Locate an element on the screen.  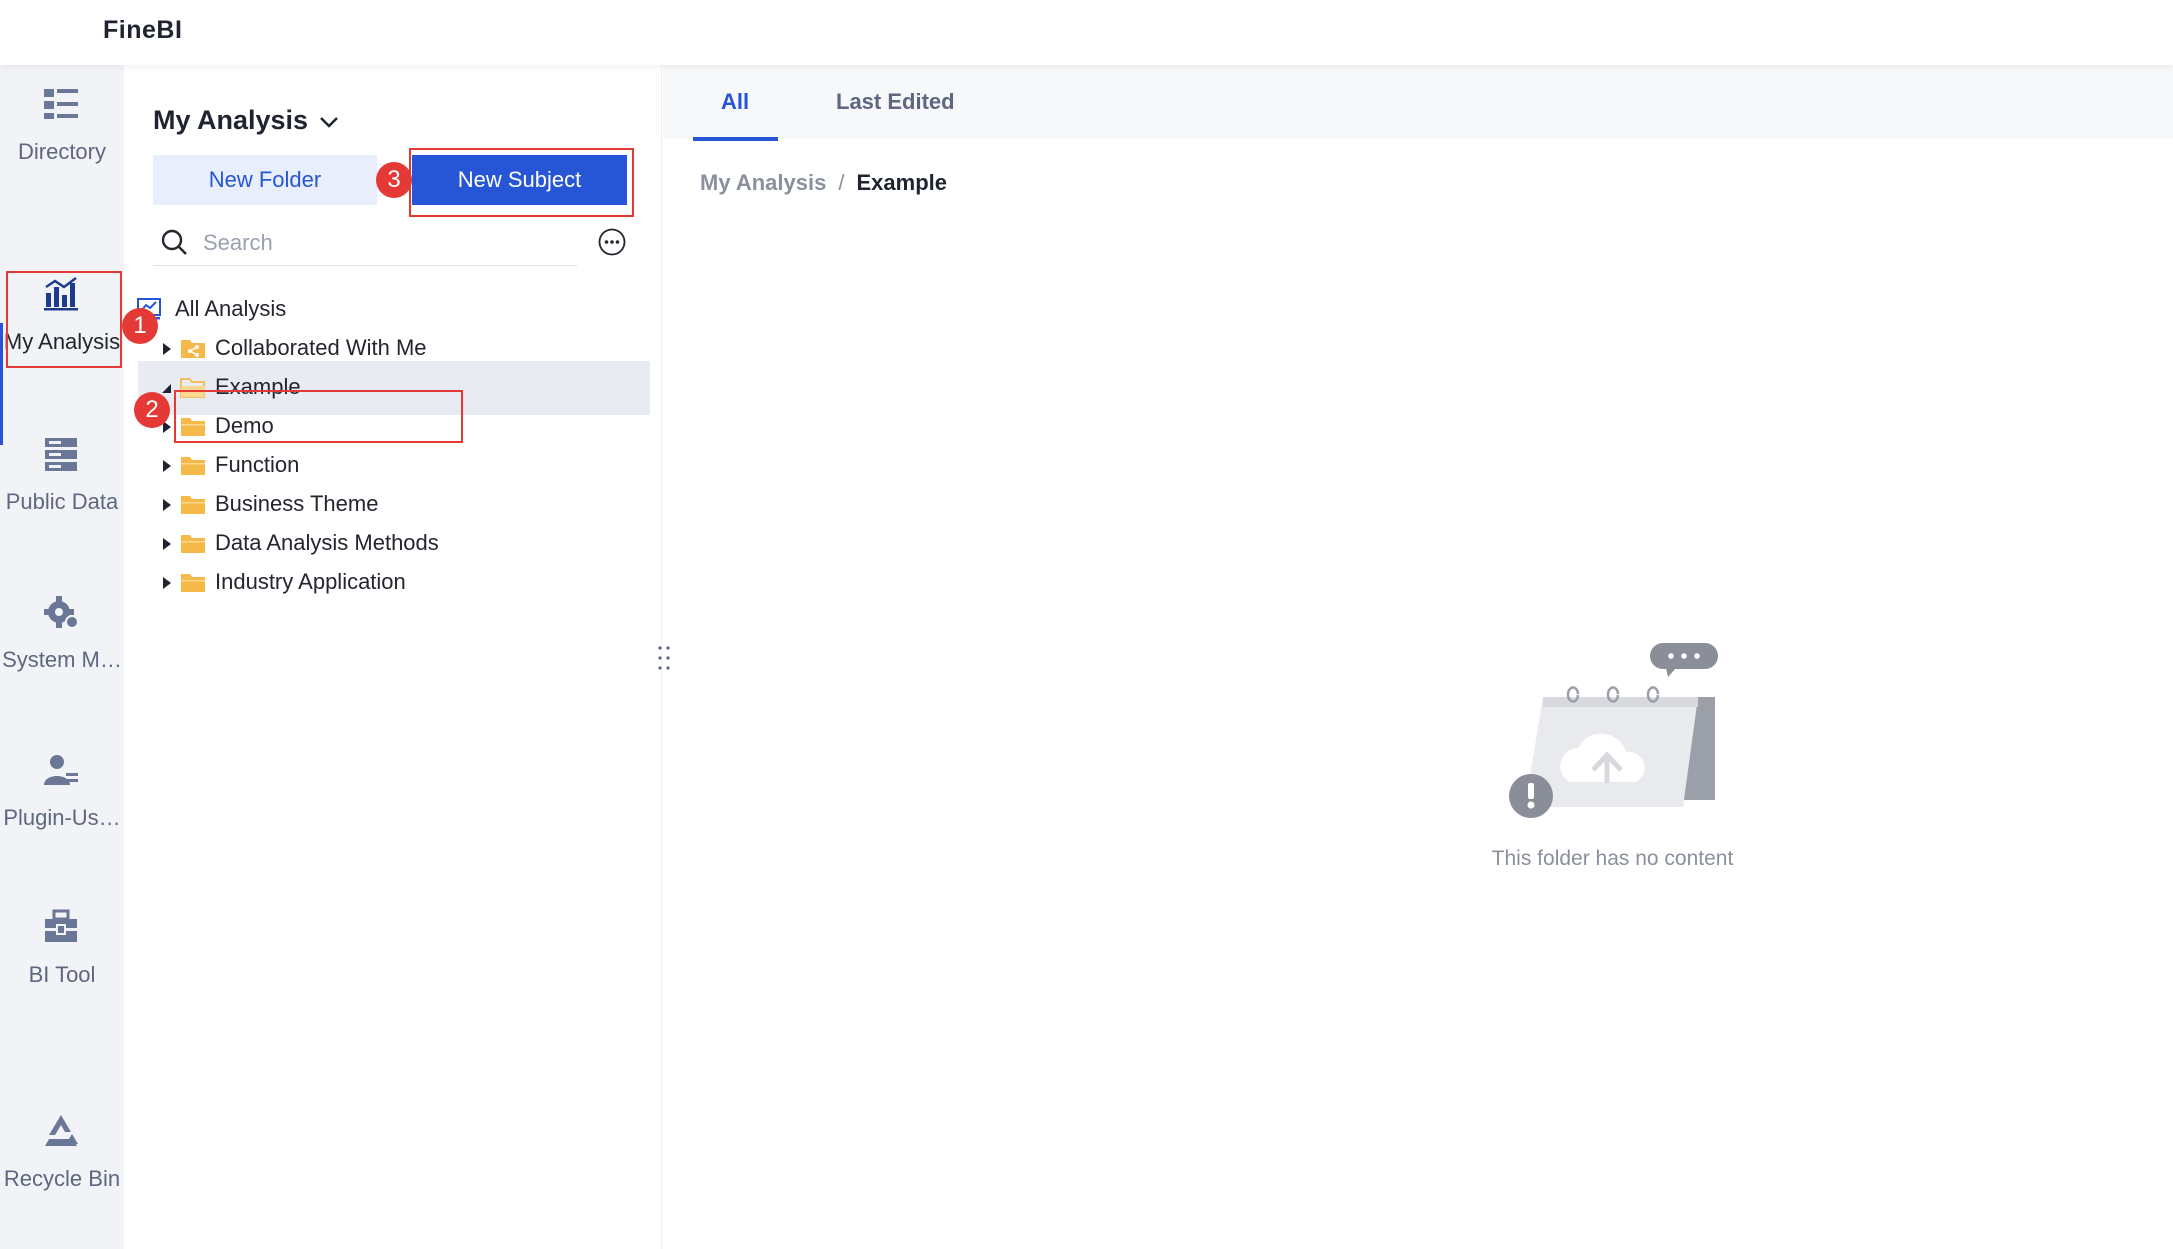
resize-handle-icon is located at coordinates (664, 658).